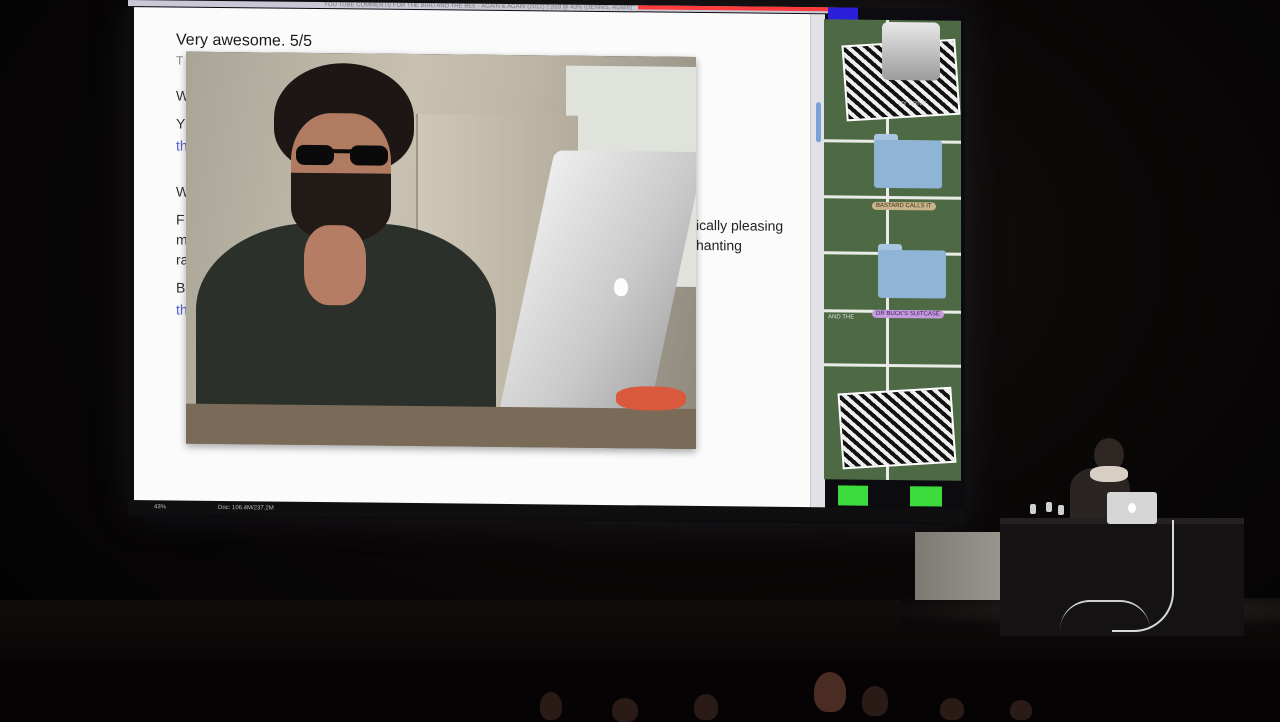  Describe the element at coordinates (719, 245) in the screenshot. I see `text-fragment-right: hanting` at that location.